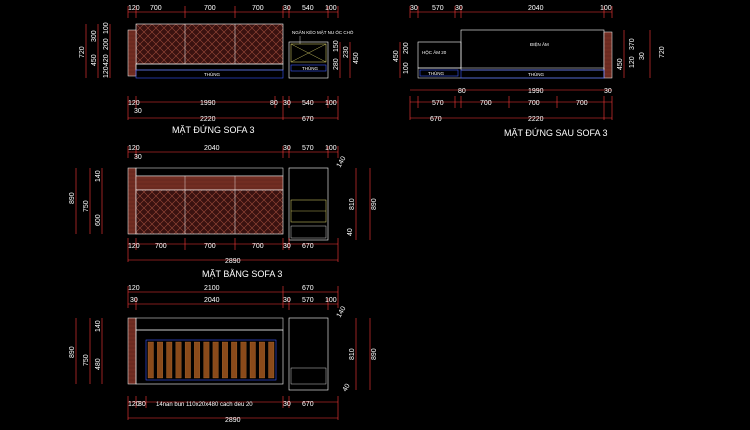  What do you see at coordinates (161, 246) in the screenshot?
I see `plan-bottom-dim-2: 700` at bounding box center [161, 246].